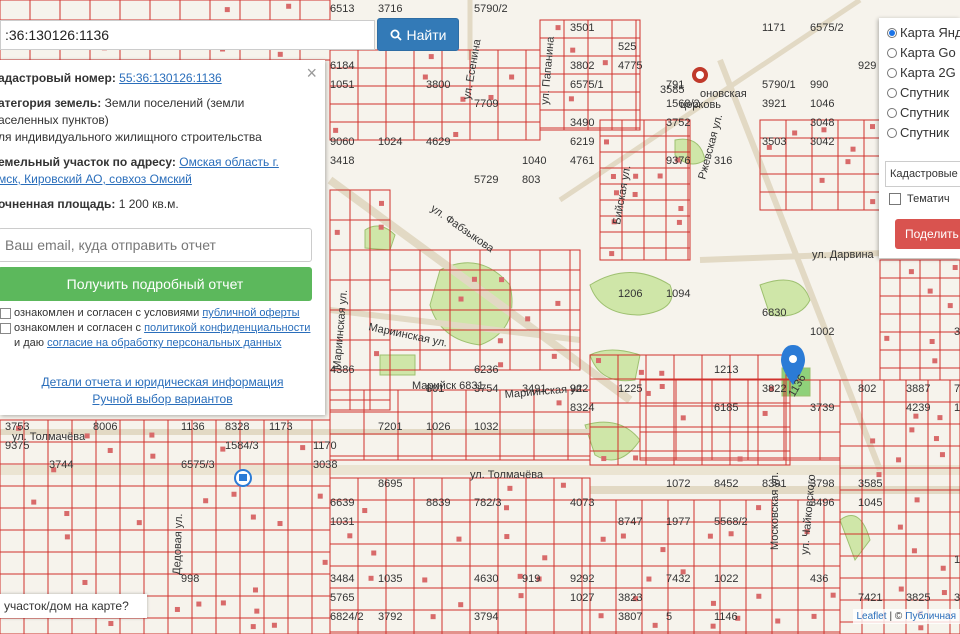 The height and width of the screenshot is (634, 960). What do you see at coordinates (390, 427) in the screenshot?
I see `parcel-number: 7201` at bounding box center [390, 427].